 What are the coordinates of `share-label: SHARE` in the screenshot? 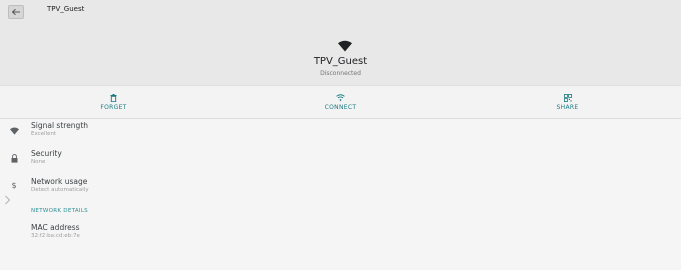 It's located at (567, 107).